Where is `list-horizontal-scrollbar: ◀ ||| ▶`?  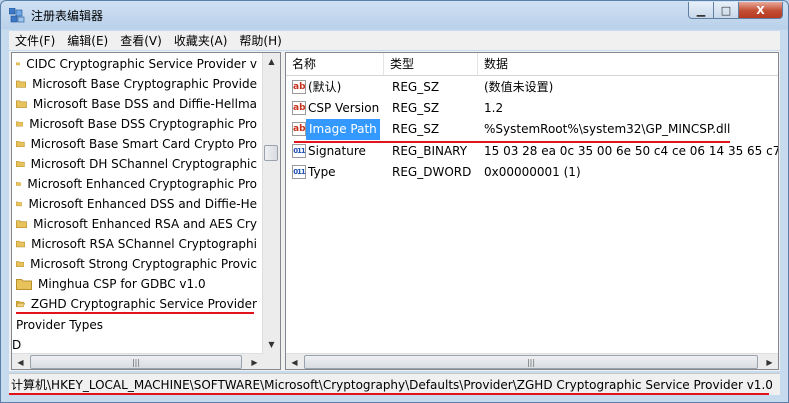 list-horizontal-scrollbar: ◀ ||| ▶ is located at coordinates (532, 361).